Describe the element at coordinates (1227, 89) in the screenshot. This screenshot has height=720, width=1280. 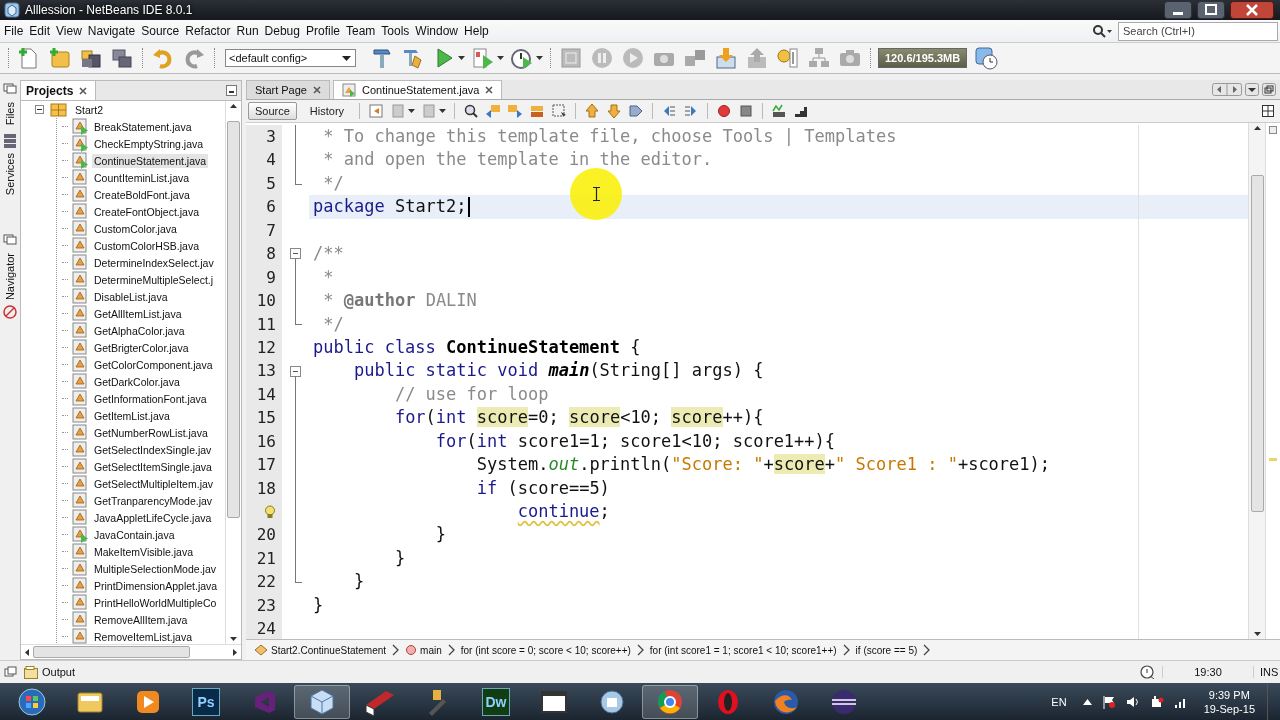
I see `scroll-tabs-icon` at that location.